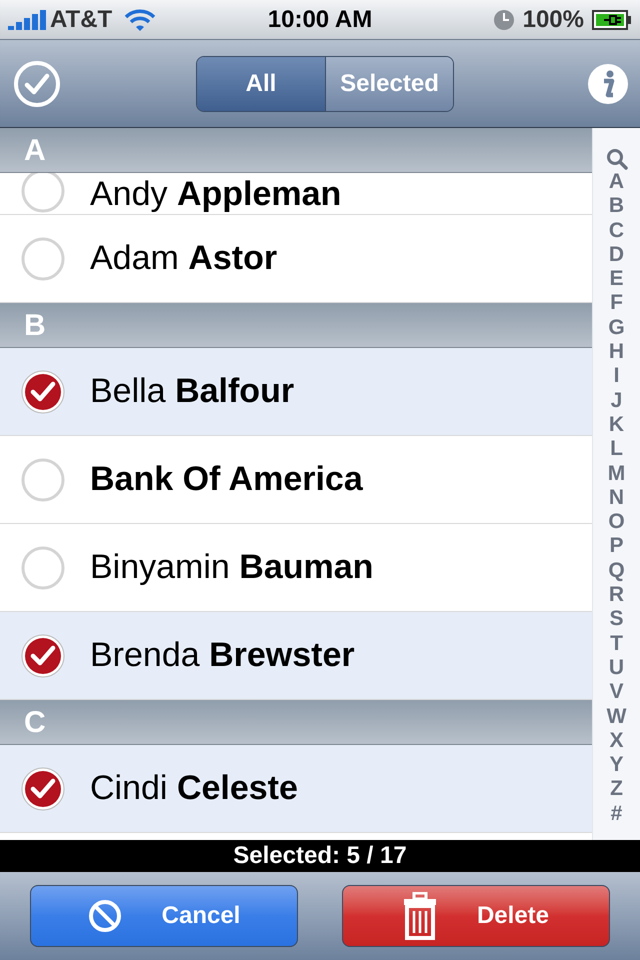  I want to click on index-letter: E, so click(616, 279).